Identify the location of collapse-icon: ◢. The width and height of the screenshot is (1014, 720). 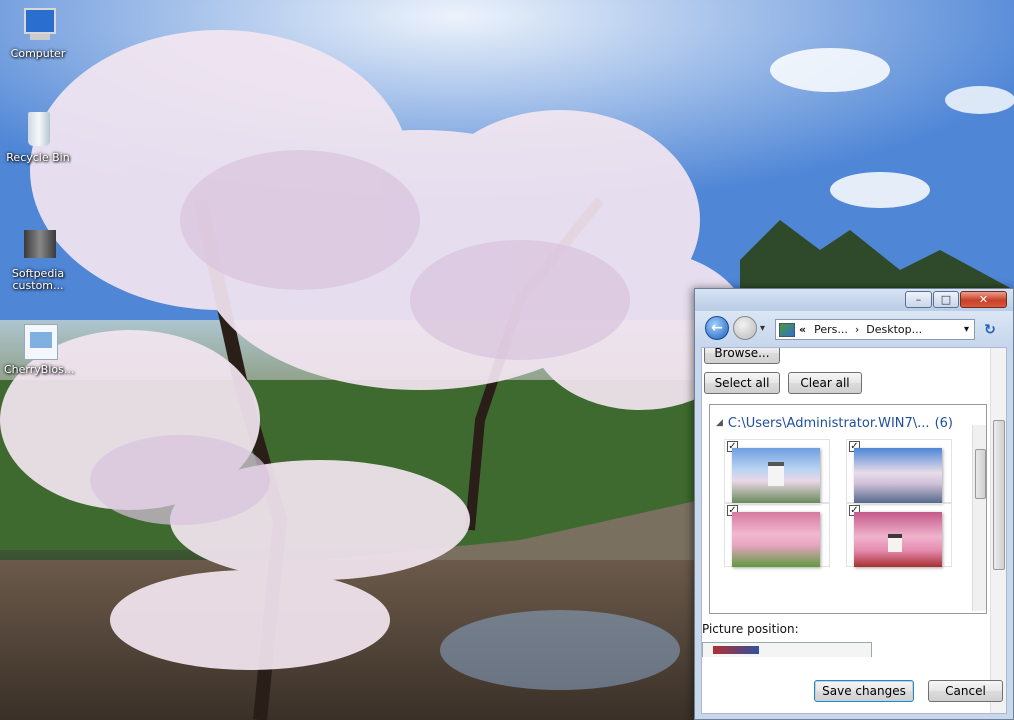
(719, 423).